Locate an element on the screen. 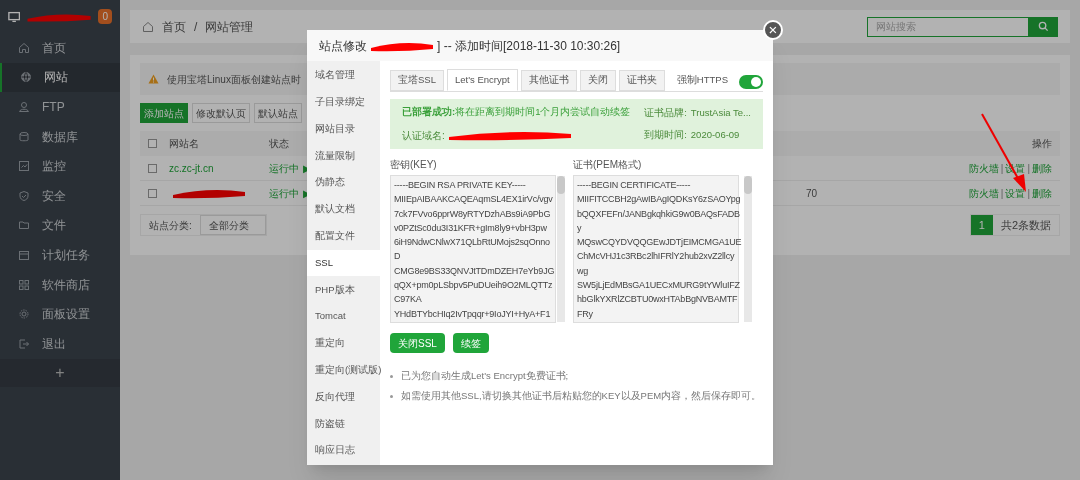 Image resolution: width=1080 pixels, height=480 pixels. column-header: 状态 is located at coordinates (279, 143).